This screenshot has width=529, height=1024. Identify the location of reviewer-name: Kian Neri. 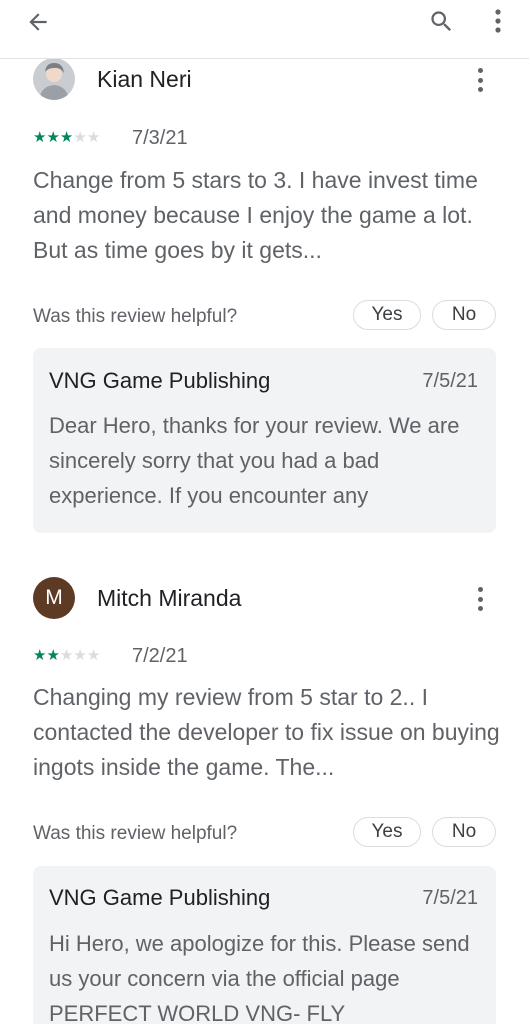
(144, 79).